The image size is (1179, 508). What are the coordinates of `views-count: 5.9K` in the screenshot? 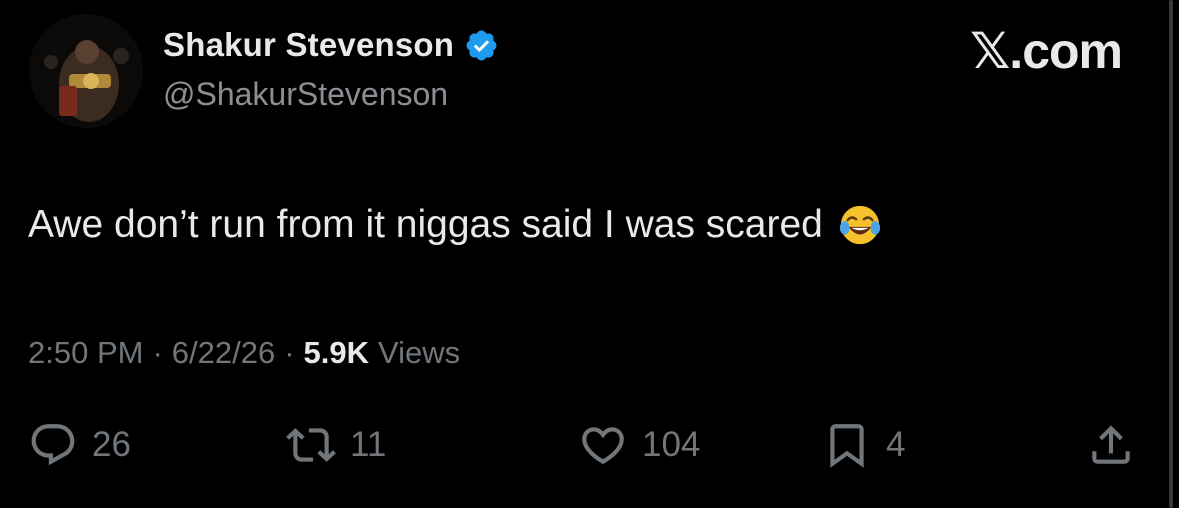 It's located at (336, 352).